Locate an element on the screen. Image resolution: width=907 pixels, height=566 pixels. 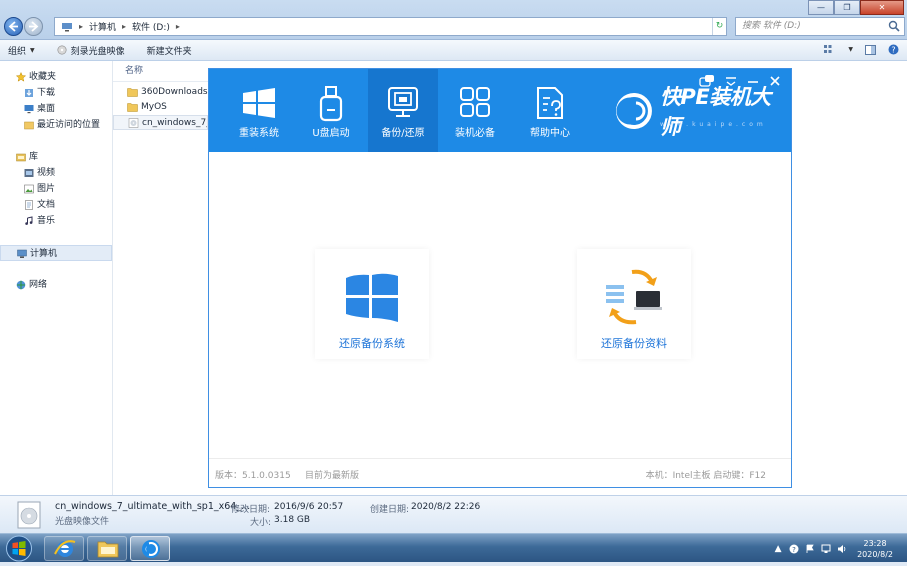
computer-group: 计算机 is located at coordinates (56, 253).